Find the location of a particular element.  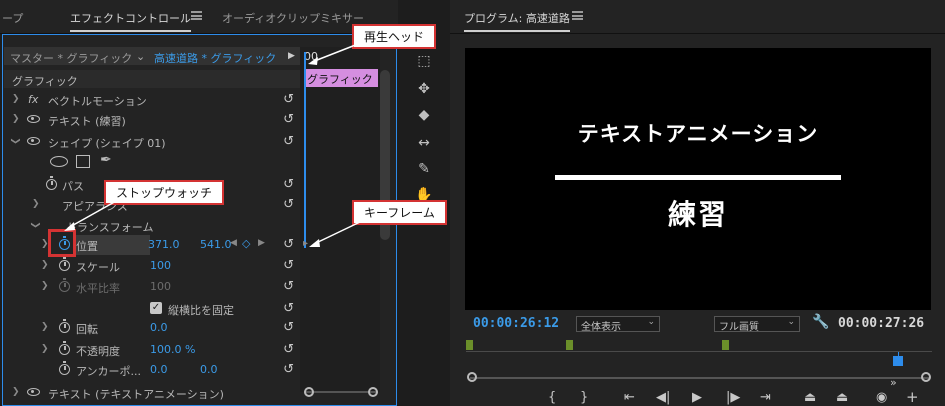

effect-row-opacity: ❯ 不透明度 100.0 % ↺ is located at coordinates (152, 350).